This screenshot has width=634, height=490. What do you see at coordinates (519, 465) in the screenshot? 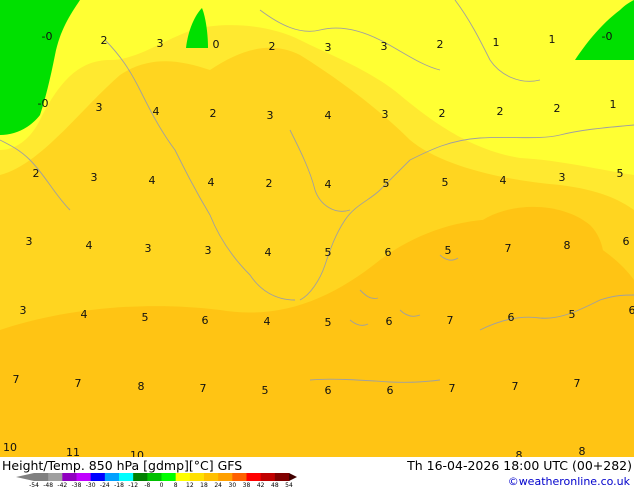
I see `valid-time: Th 16-04-2026 18:00 UTC (00+282)` at bounding box center [519, 465].